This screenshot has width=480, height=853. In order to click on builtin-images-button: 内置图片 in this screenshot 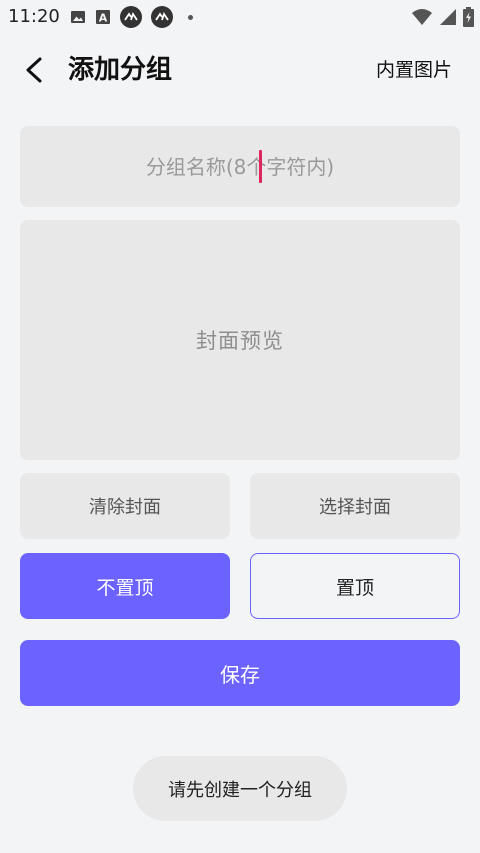, I will do `click(414, 70)`.